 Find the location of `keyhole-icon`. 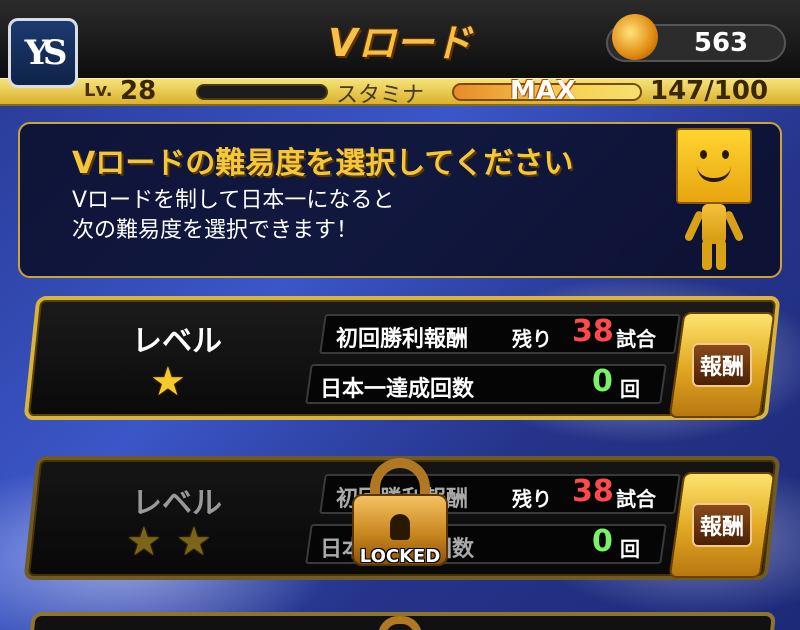

keyhole-icon is located at coordinates (400, 527).